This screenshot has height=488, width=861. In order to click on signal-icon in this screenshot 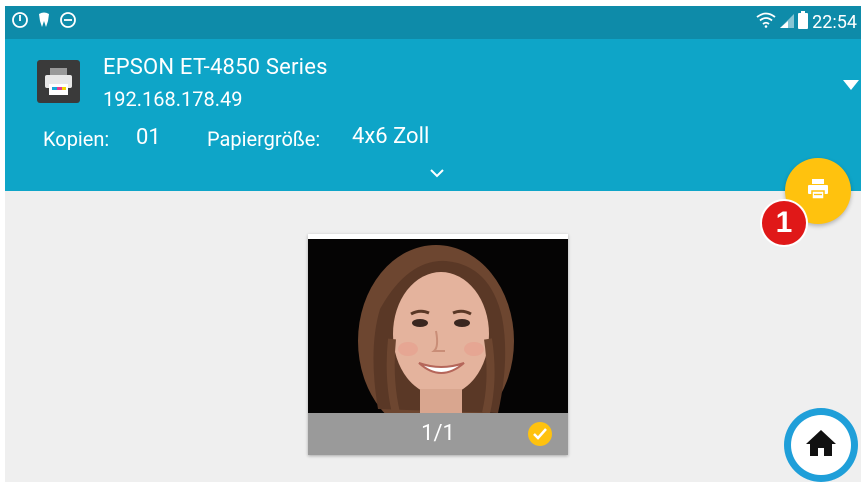, I will do `click(787, 22)`.